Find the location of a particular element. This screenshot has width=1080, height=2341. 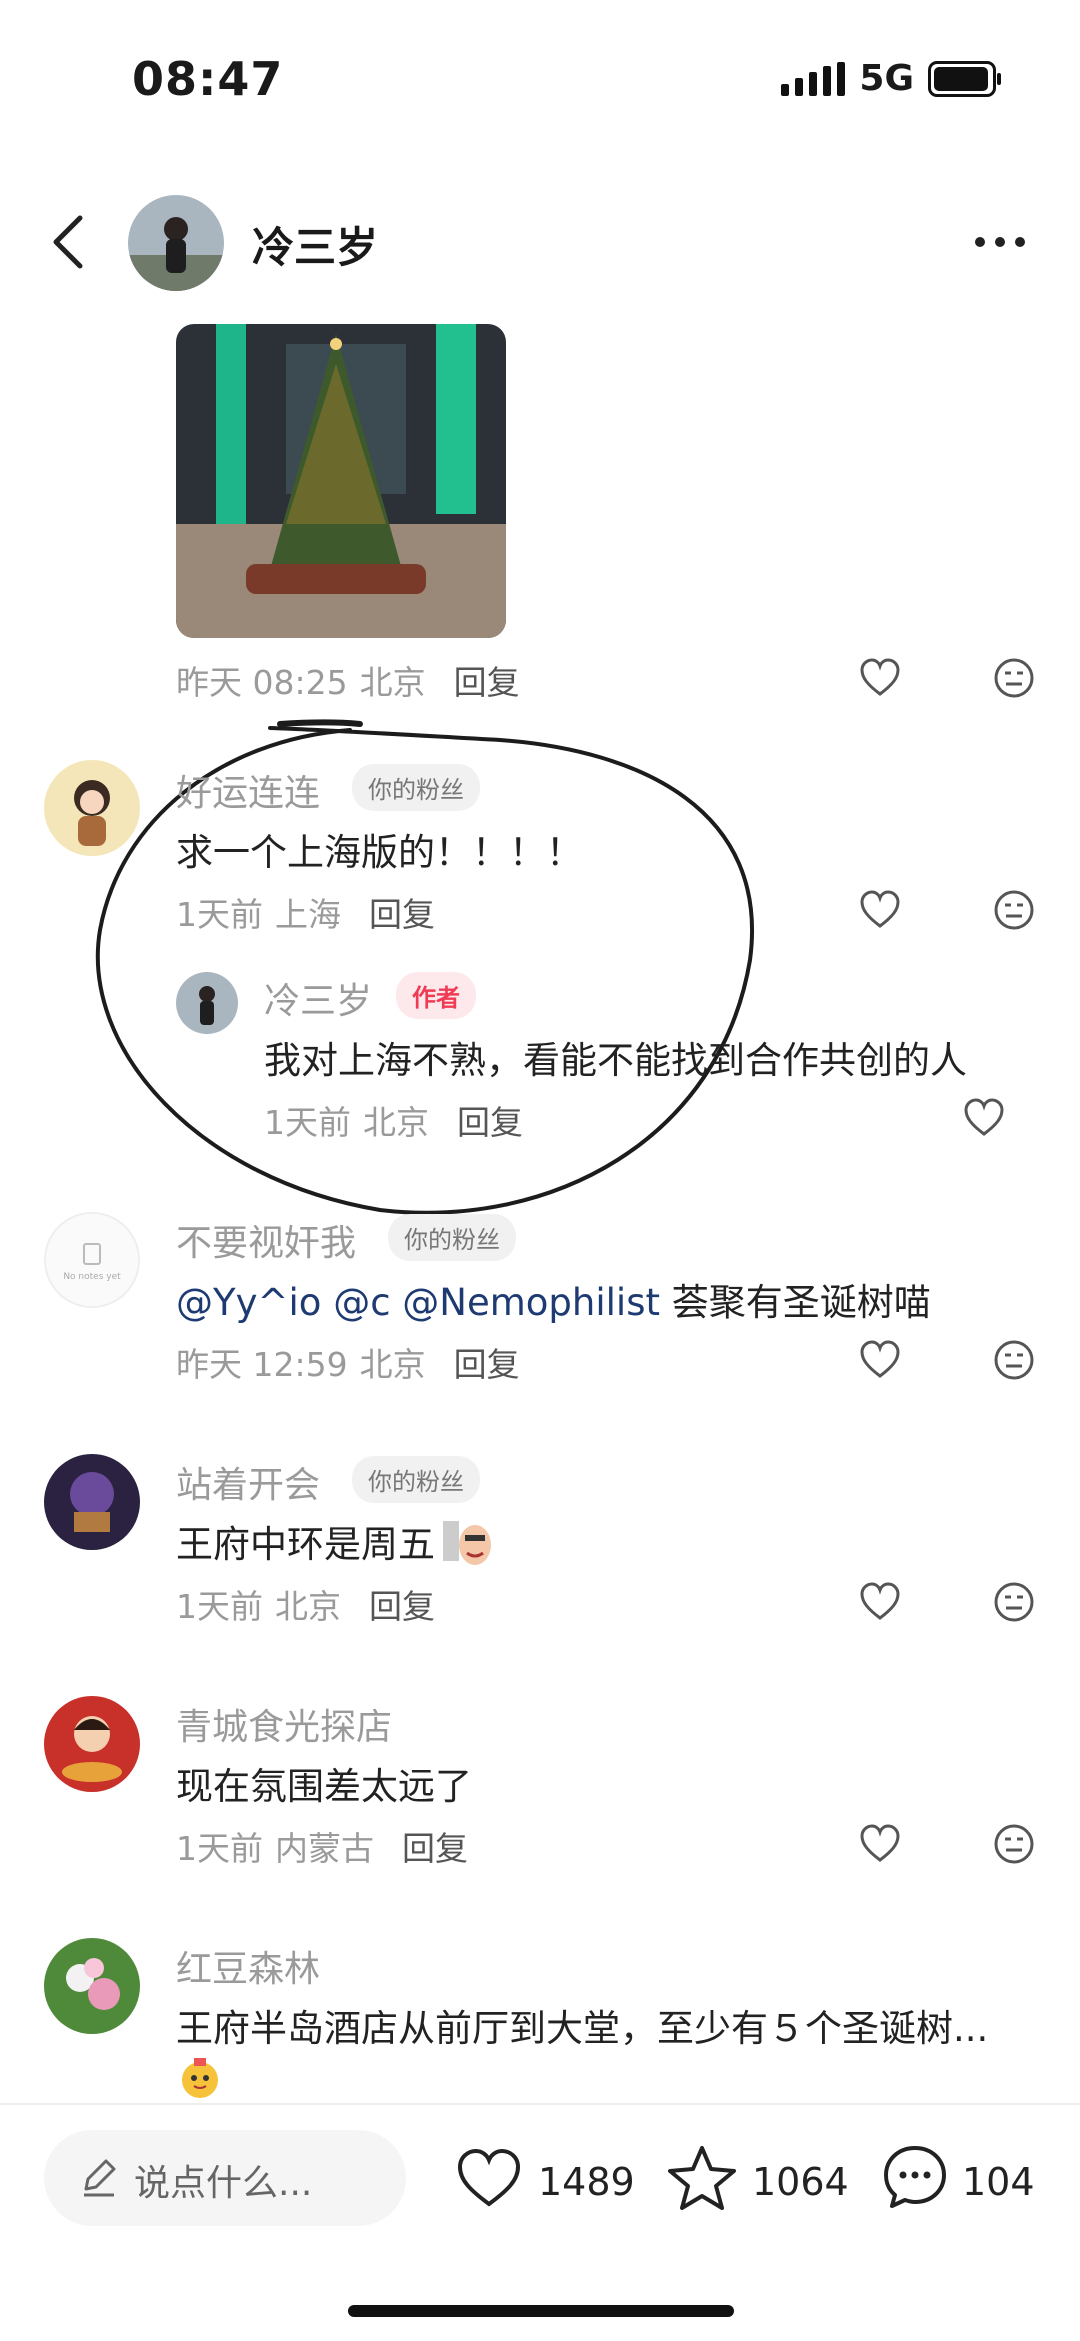

comment-icon is located at coordinates (915, 2177).